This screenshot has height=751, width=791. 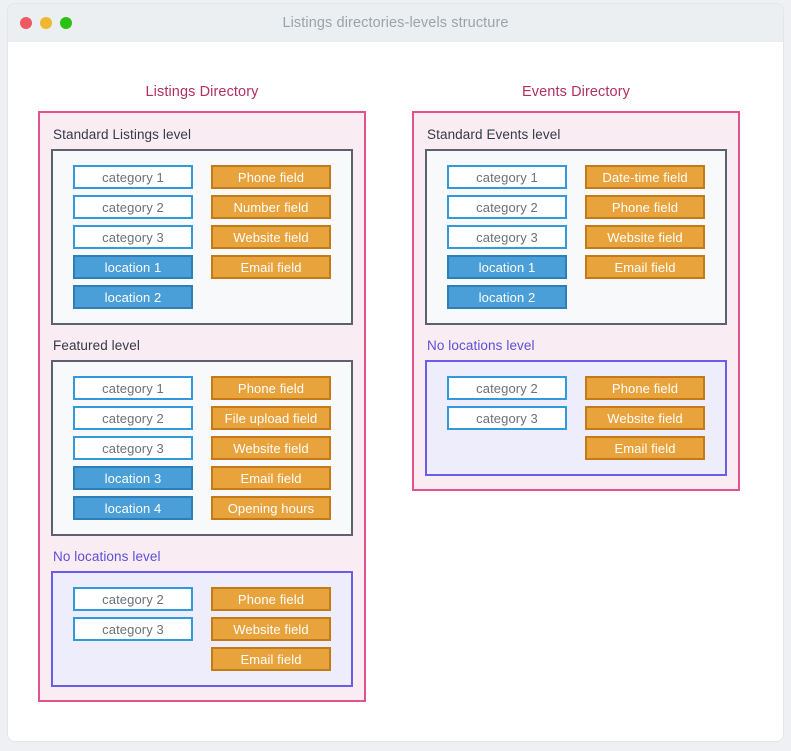 I want to click on window-titlebar: Listings directories-levels structure, so click(x=395, y=23).